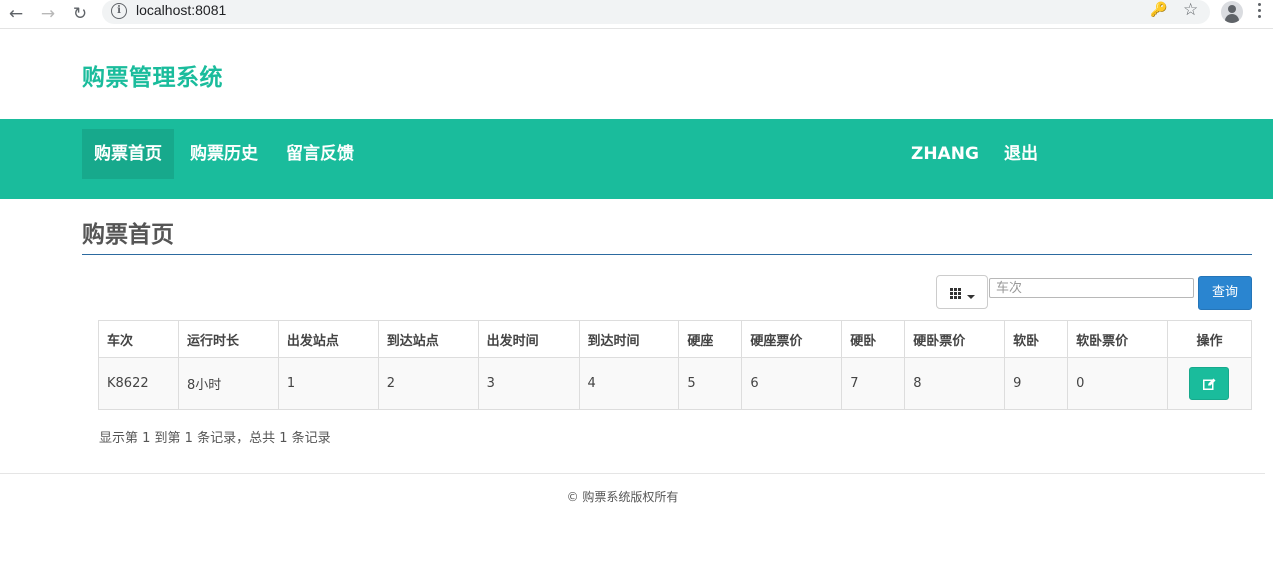 The image size is (1273, 587). What do you see at coordinates (224, 154) in the screenshot?
I see `nav-item-history: 购票历史` at bounding box center [224, 154].